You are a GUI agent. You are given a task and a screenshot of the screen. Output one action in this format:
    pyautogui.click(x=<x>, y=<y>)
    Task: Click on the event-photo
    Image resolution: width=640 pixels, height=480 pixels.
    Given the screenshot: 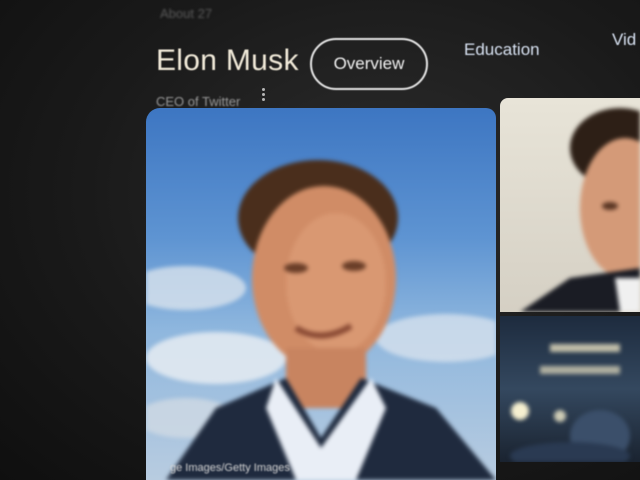 What is the action you would take?
    pyautogui.click(x=570, y=403)
    